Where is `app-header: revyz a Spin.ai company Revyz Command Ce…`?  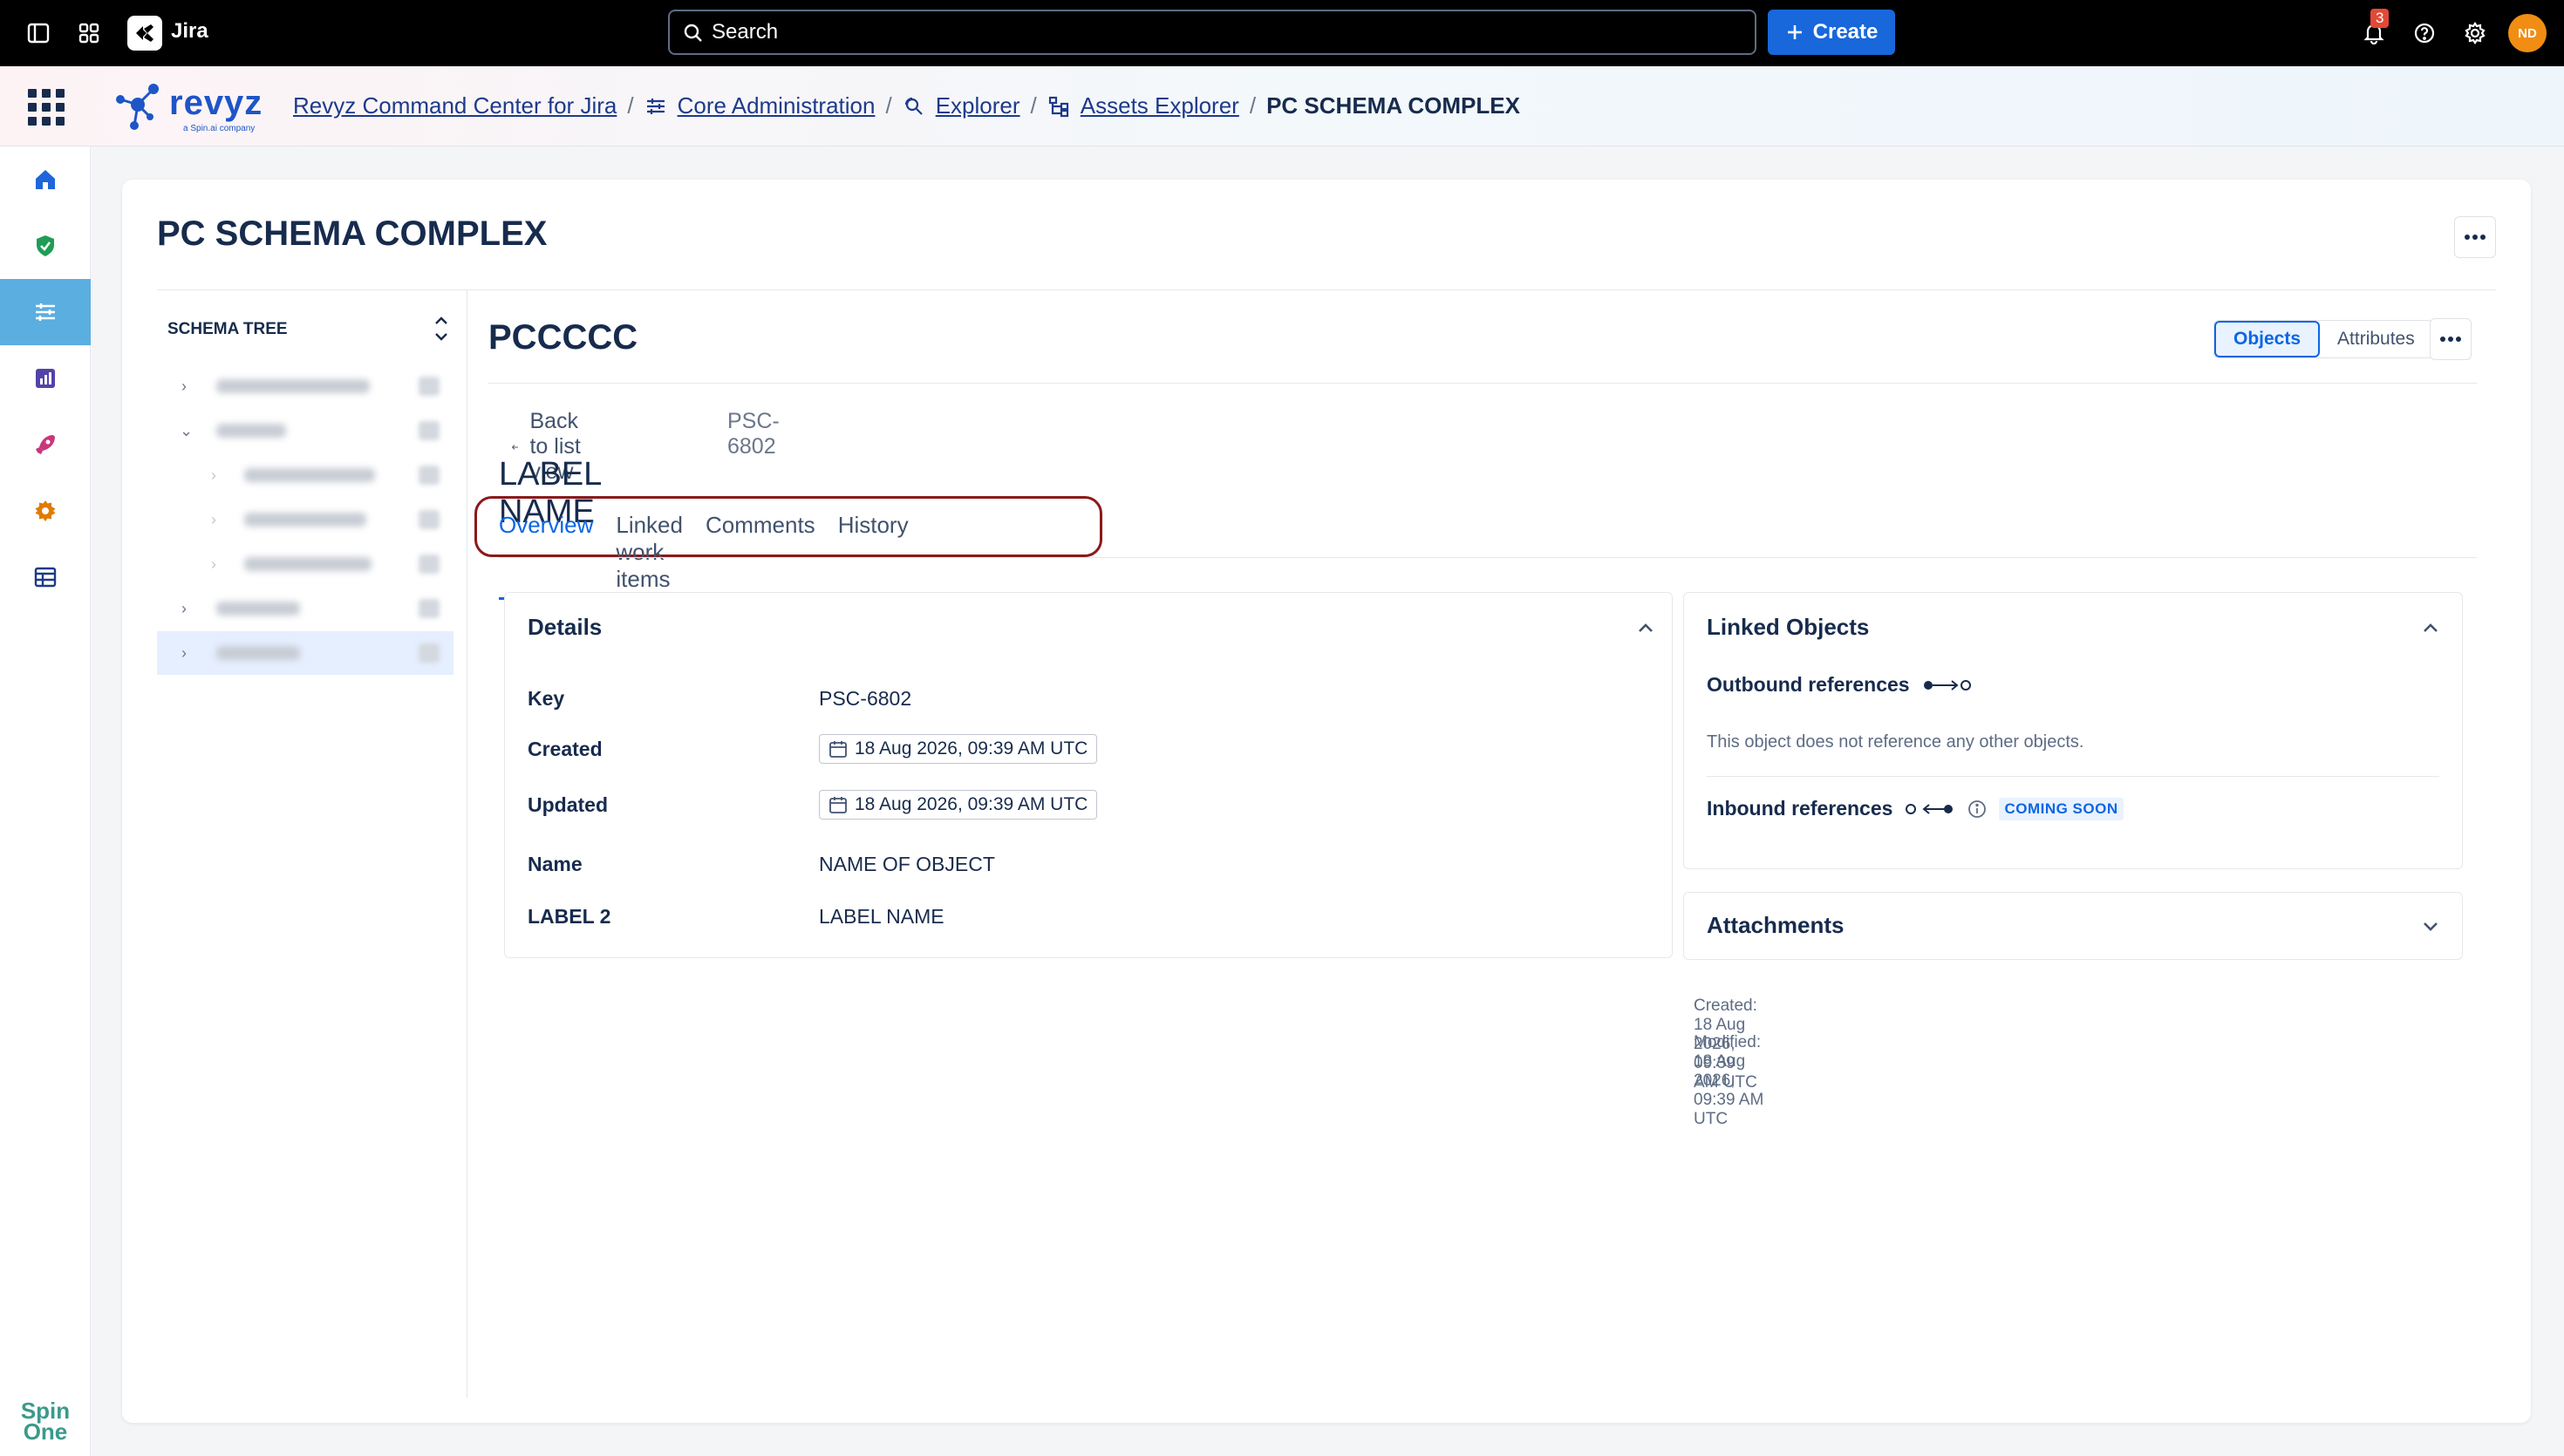 app-header: revyz a Spin.ai company Revyz Command Ce… is located at coordinates (1282, 106).